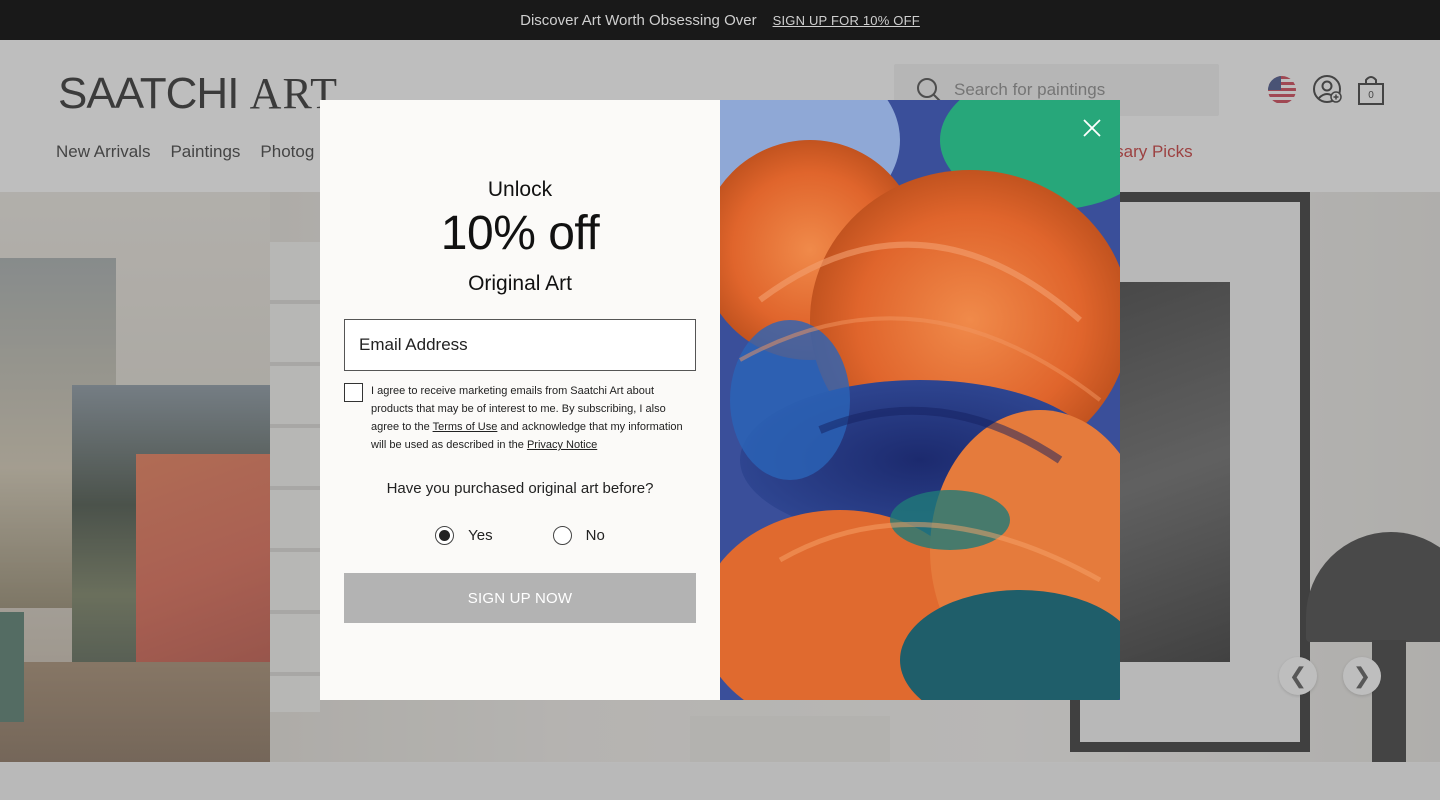 Image resolution: width=1440 pixels, height=800 pixels. Describe the element at coordinates (520, 189) in the screenshot. I see `modal-heading-unlock: Unlock` at that location.